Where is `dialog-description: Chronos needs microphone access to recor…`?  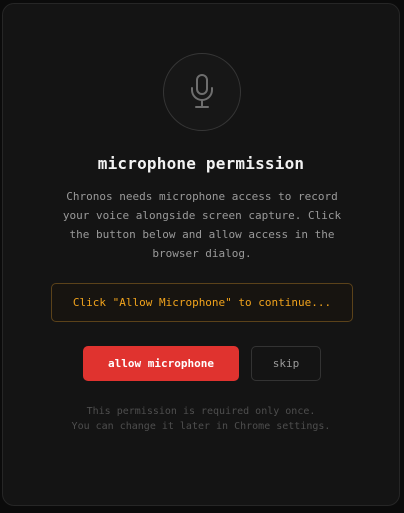
dialog-description: Chronos needs microphone access to recor… is located at coordinates (202, 225).